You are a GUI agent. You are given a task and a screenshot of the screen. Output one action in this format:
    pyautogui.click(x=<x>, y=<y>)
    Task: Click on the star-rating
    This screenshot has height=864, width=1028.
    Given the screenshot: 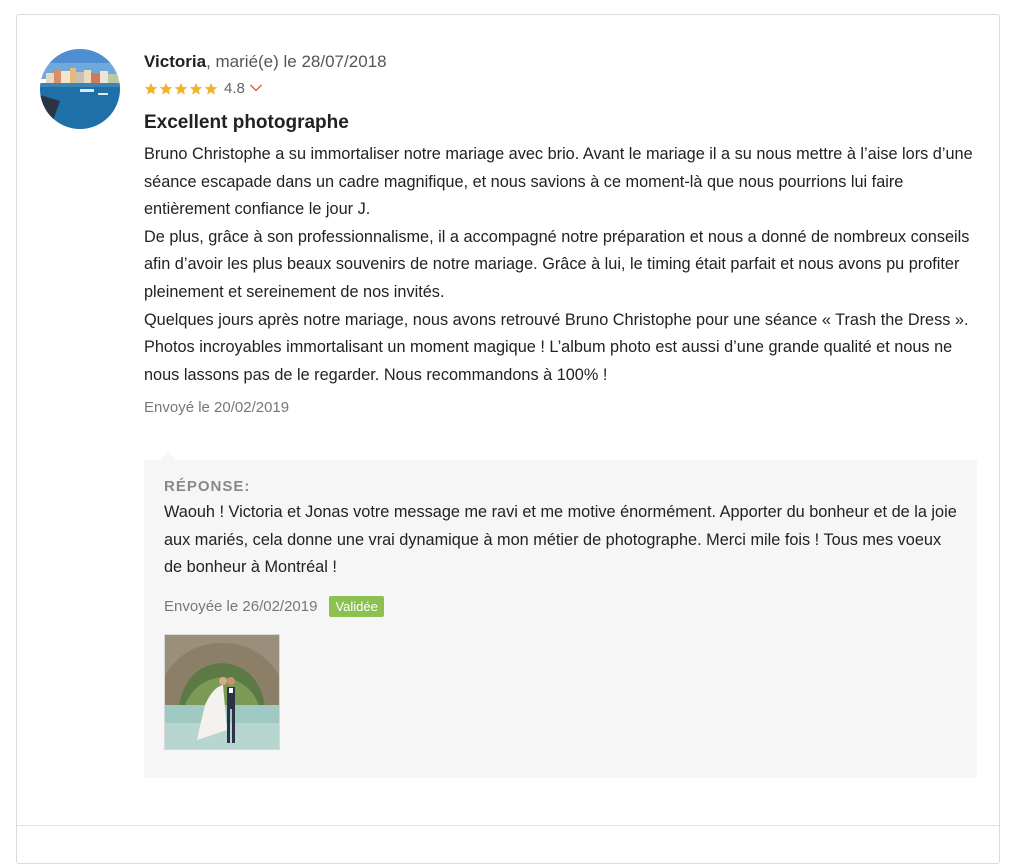 What is the action you would take?
    pyautogui.click(x=181, y=89)
    